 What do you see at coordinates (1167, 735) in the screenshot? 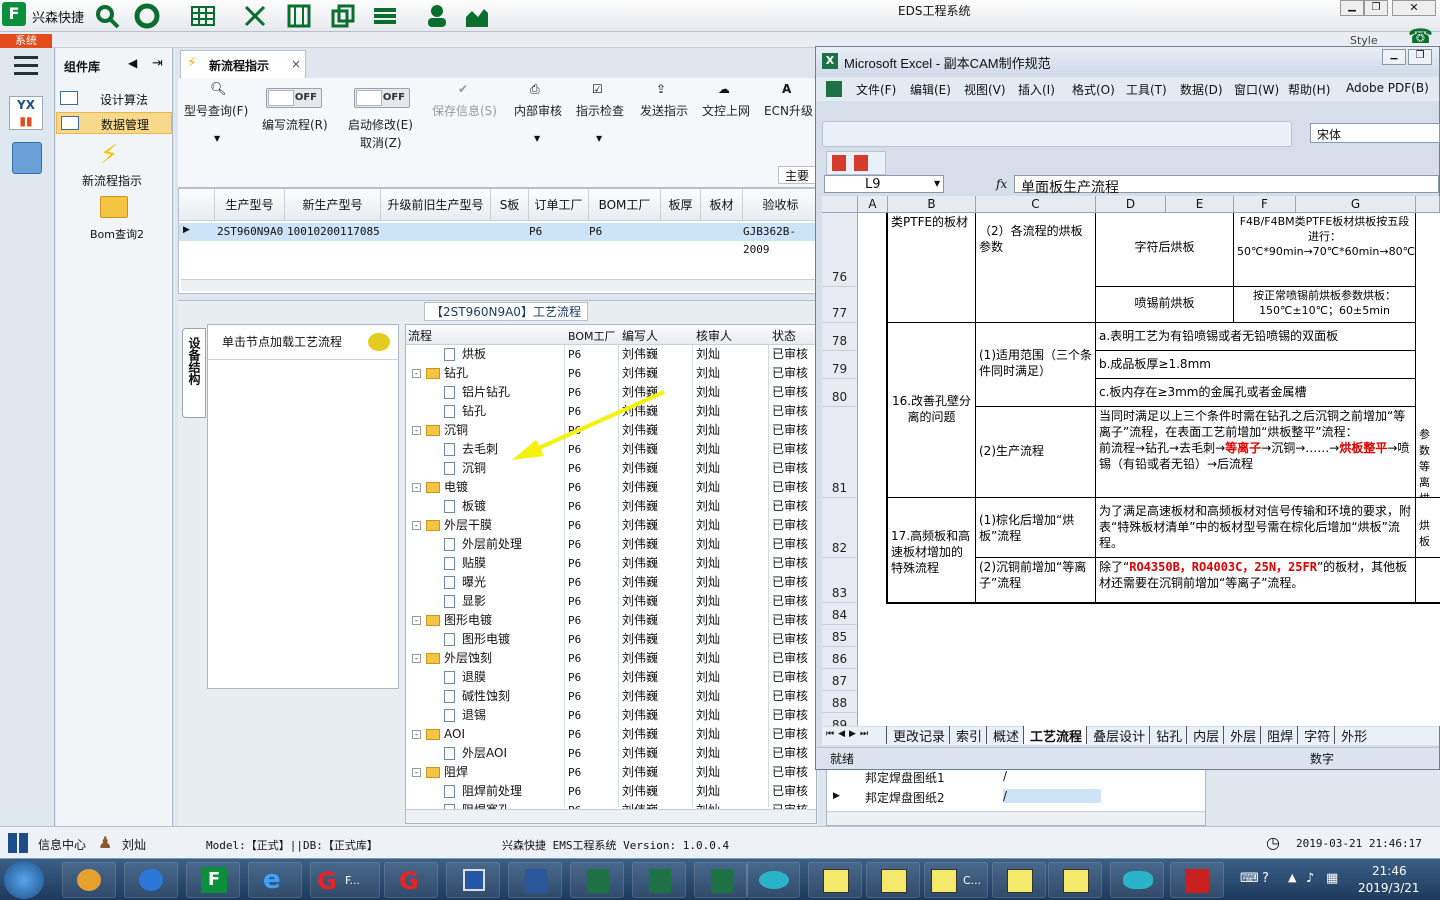
I see `sheet-tab: 钻孔` at bounding box center [1167, 735].